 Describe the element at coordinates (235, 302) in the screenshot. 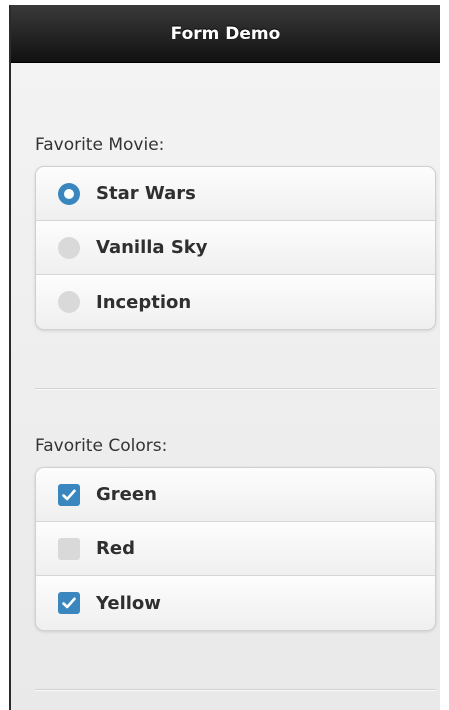

I see `radio-option-inception: Inception` at that location.